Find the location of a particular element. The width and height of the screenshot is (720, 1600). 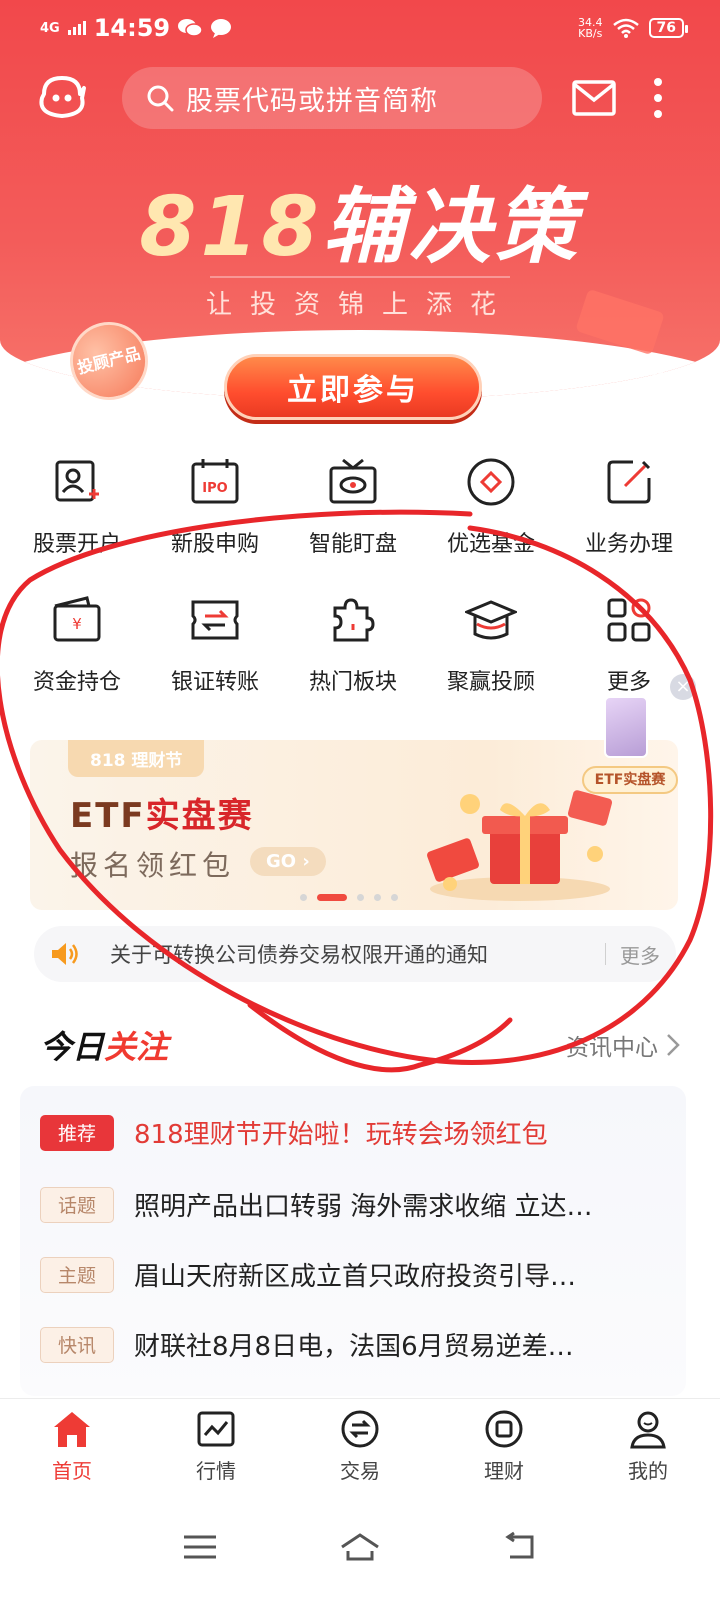

search-icon is located at coordinates (160, 98).